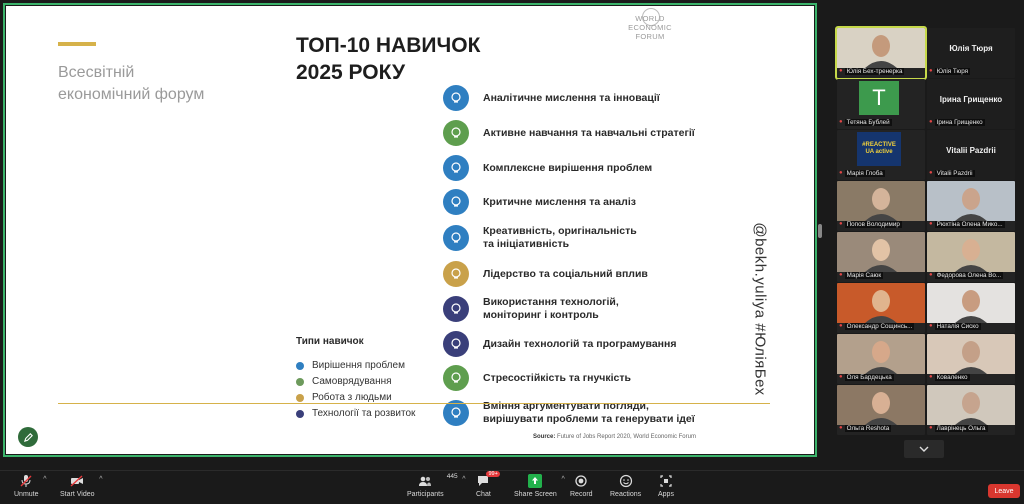  I want to click on gold-accent-bar, so click(77, 44).